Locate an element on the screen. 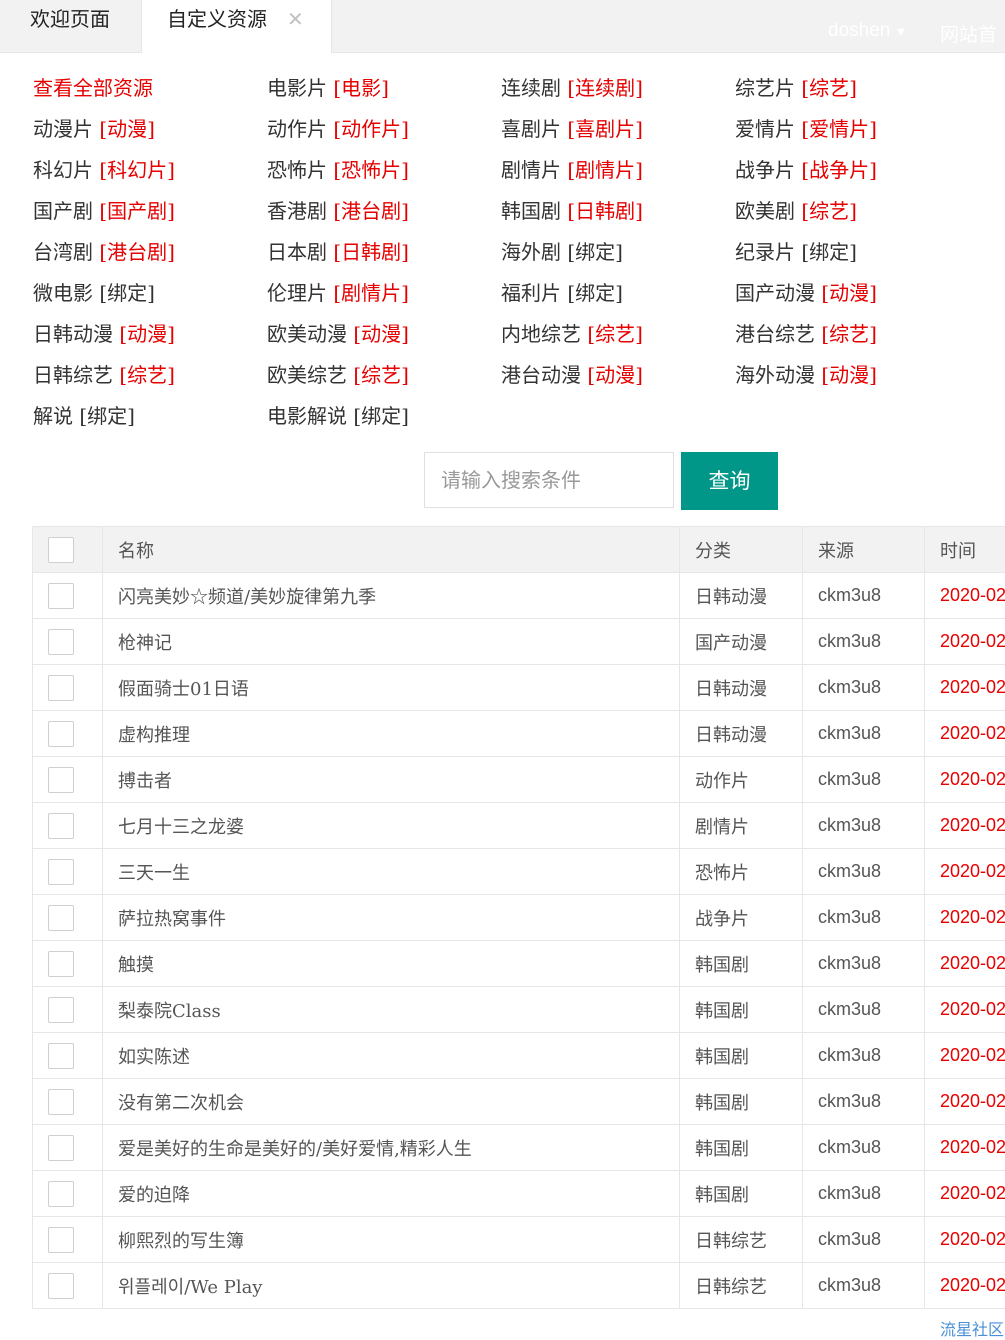 Image resolution: width=1005 pixels, height=1340 pixels. table-row: 萨拉热窝事件战争片ckm3u82020-02 is located at coordinates (519, 918).